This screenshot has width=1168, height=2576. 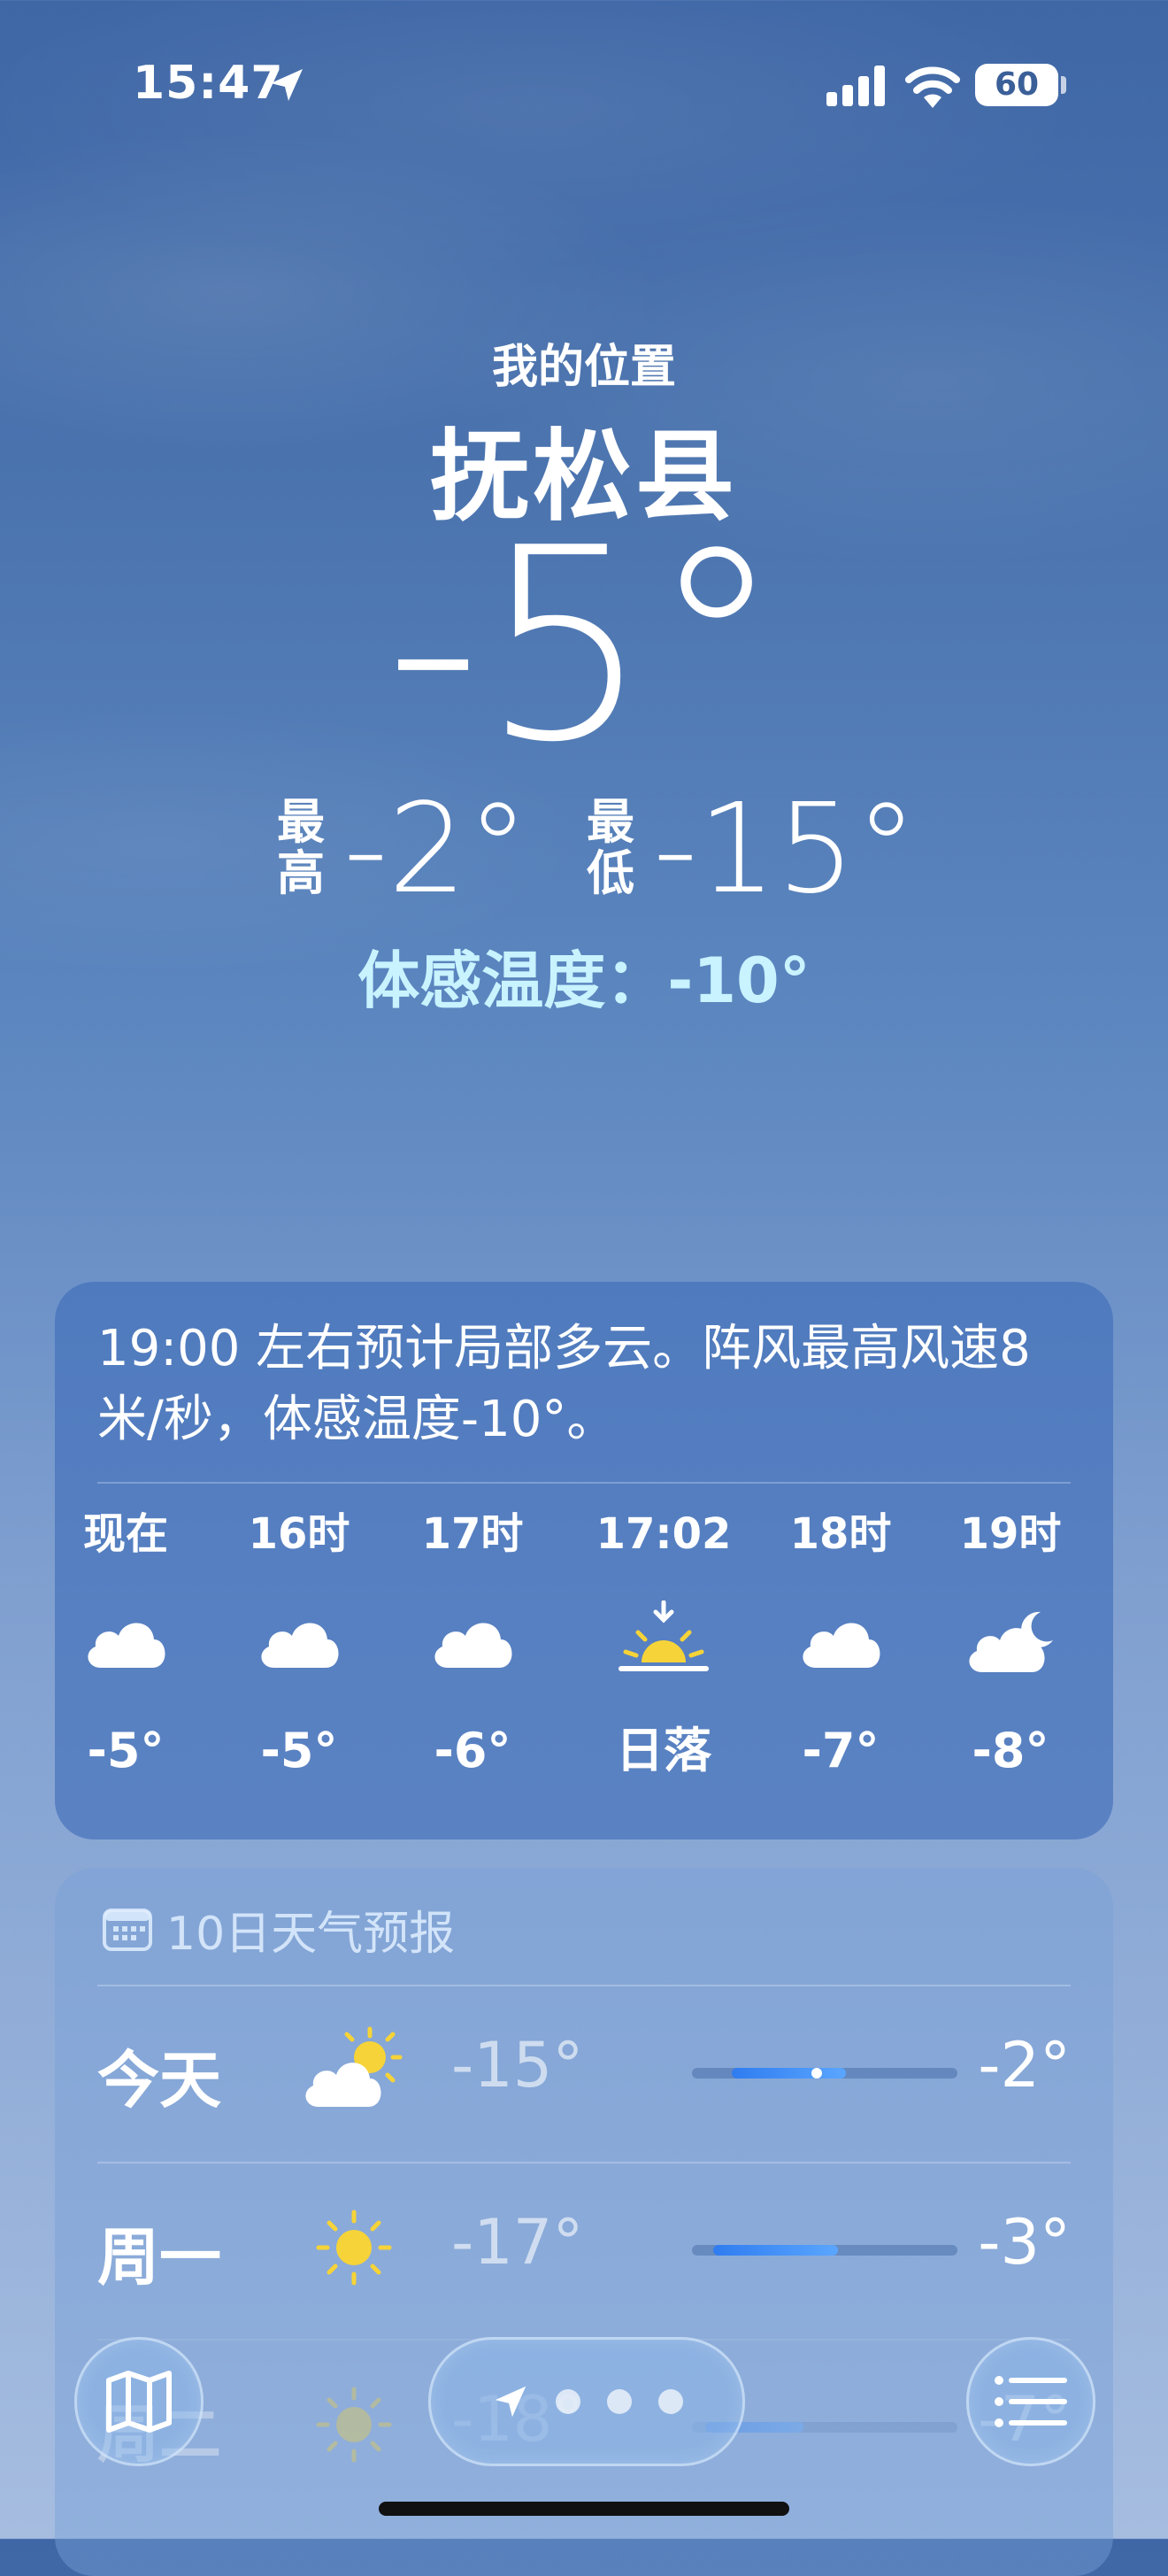 I want to click on hour-item: 19时 -8°, so click(x=1011, y=1644).